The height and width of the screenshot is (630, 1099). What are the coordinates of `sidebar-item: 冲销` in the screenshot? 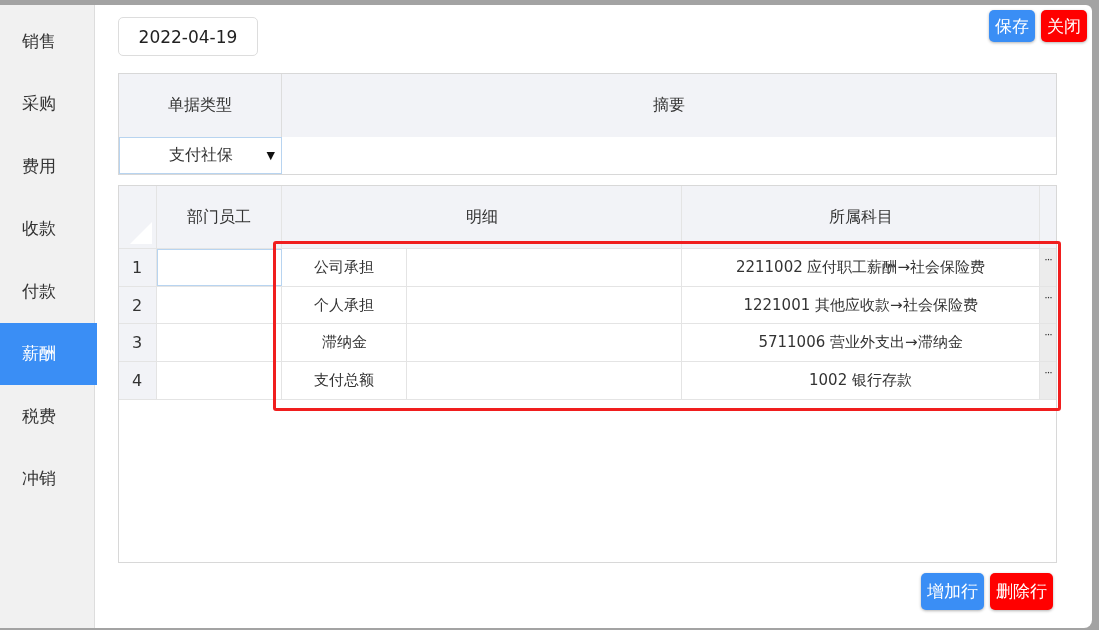 It's located at (47, 478).